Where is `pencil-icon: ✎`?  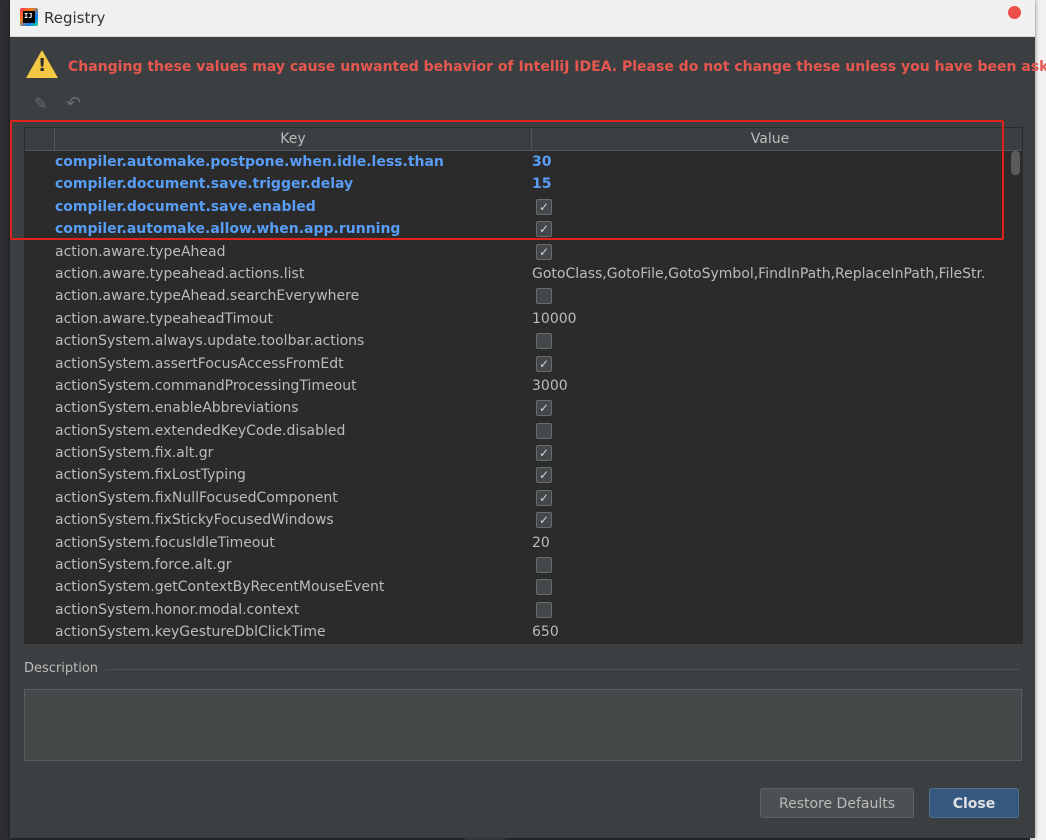 pencil-icon: ✎ is located at coordinates (43, 104).